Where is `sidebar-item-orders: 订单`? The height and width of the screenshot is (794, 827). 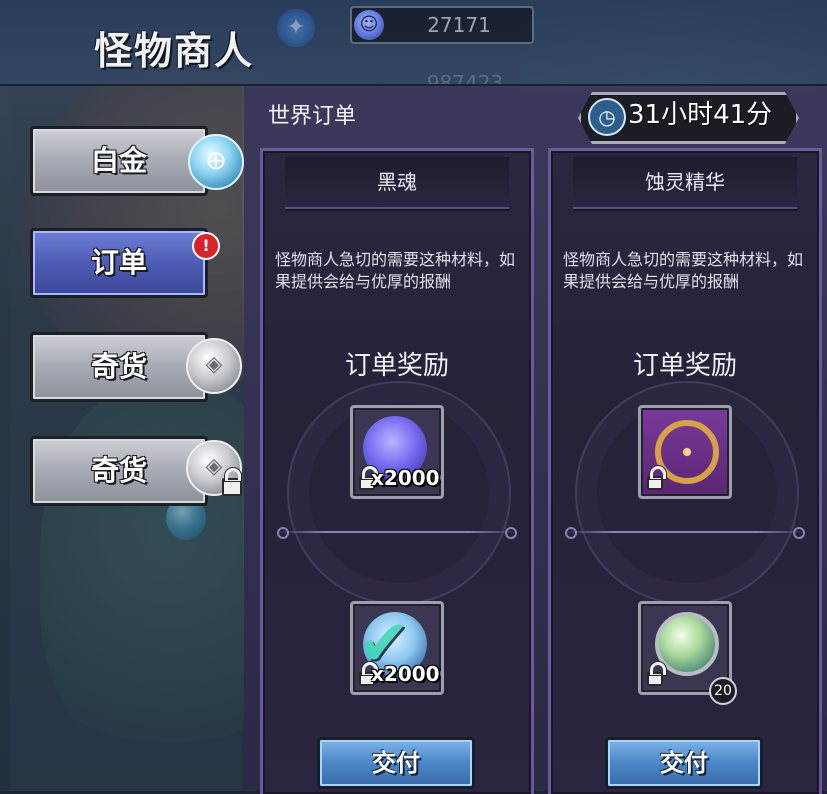
sidebar-item-orders: 订单 is located at coordinates (119, 263).